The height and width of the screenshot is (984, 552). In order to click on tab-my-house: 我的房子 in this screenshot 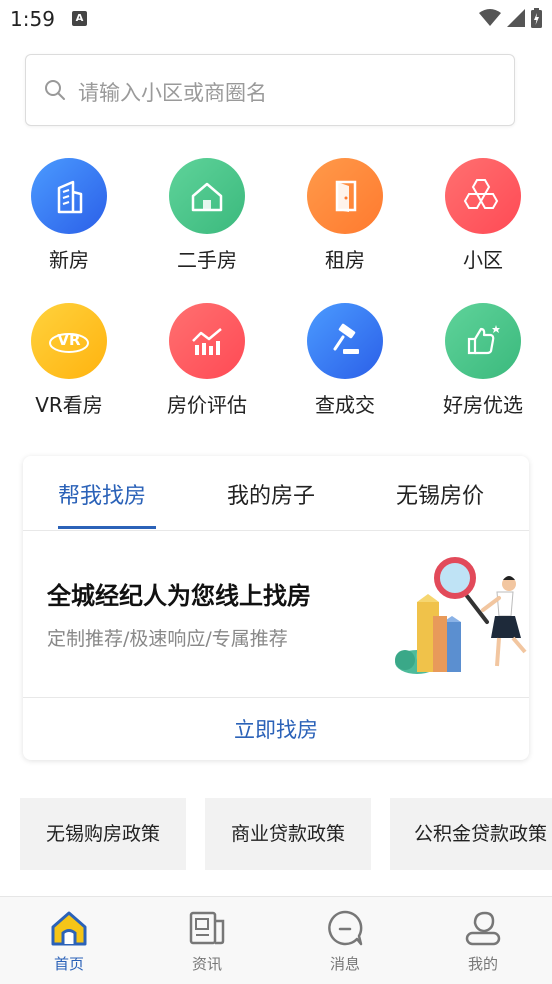, I will do `click(271, 494)`.